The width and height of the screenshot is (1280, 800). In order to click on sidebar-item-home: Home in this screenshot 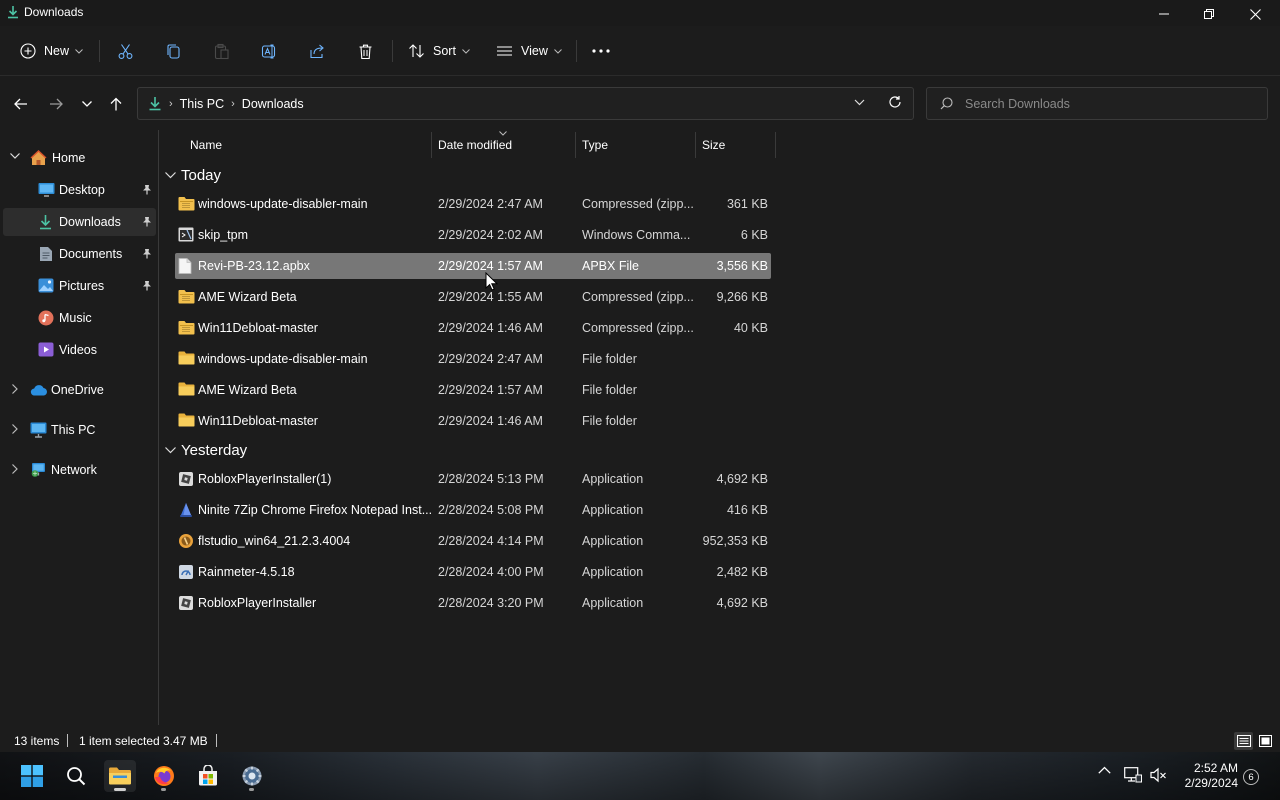, I will do `click(79, 158)`.